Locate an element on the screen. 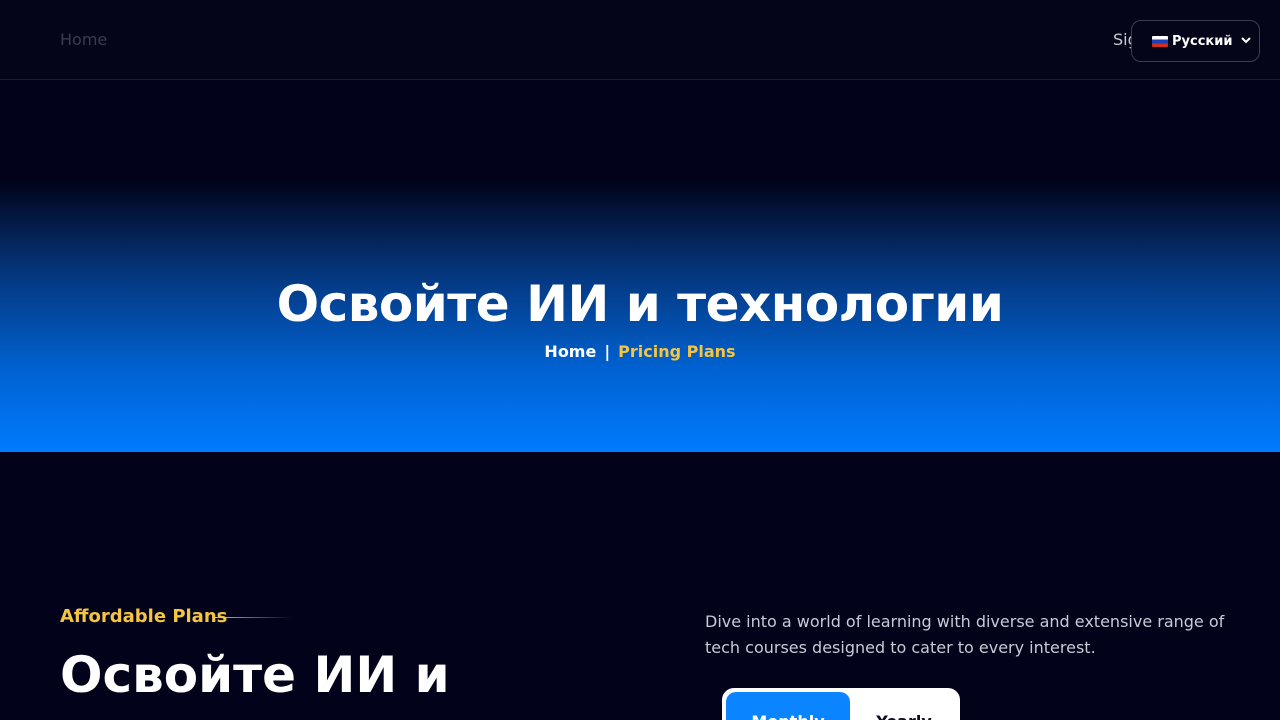 This screenshot has width=1280, height=720. breadcrumb: Home | Pricing Plans is located at coordinates (640, 351).